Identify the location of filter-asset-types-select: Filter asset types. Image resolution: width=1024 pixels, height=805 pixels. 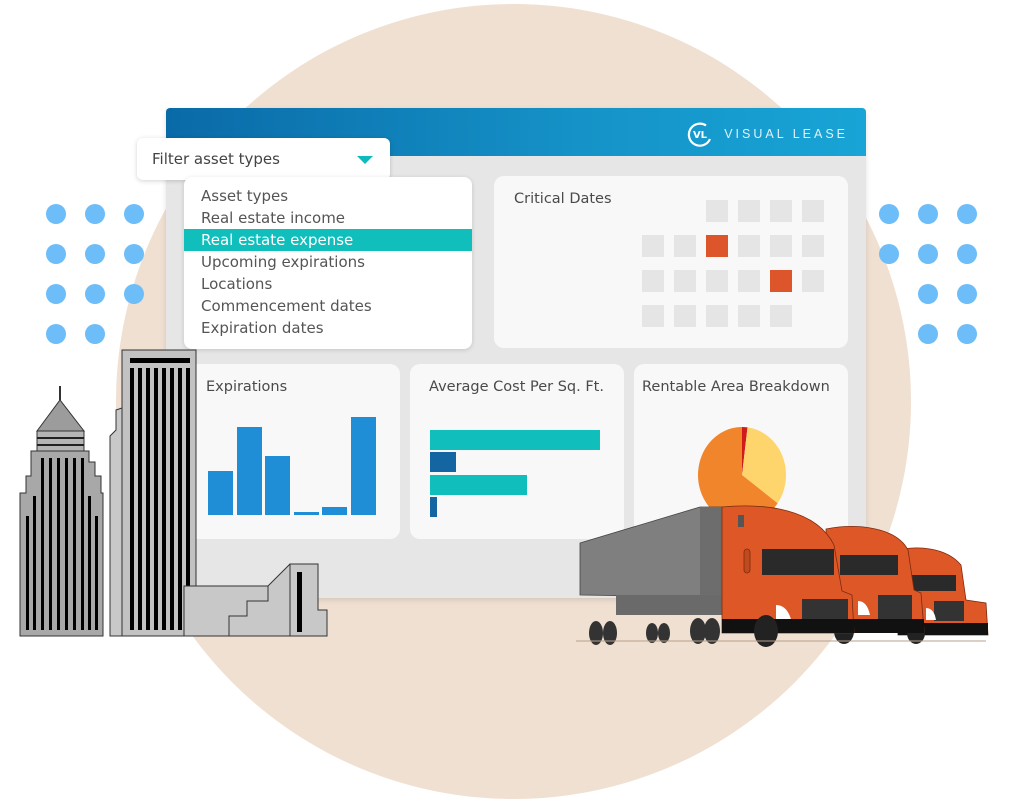
(263, 159).